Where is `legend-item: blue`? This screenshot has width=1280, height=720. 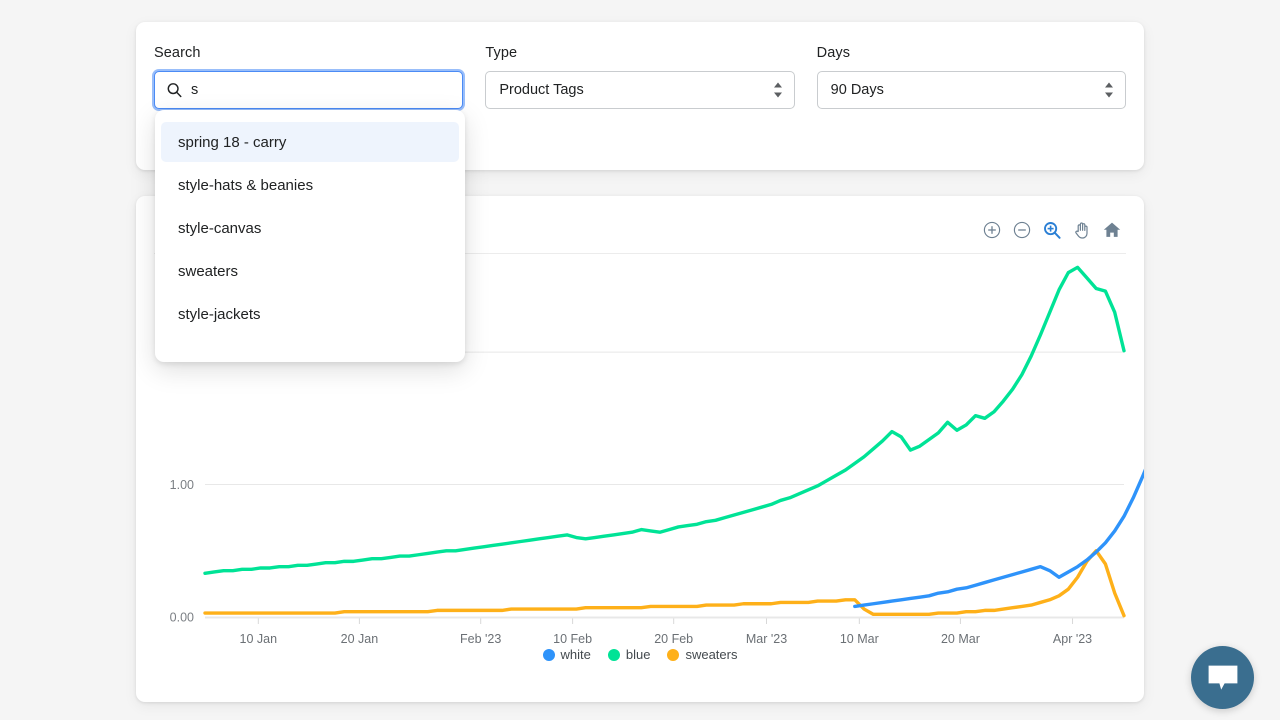
legend-item: blue is located at coordinates (629, 654).